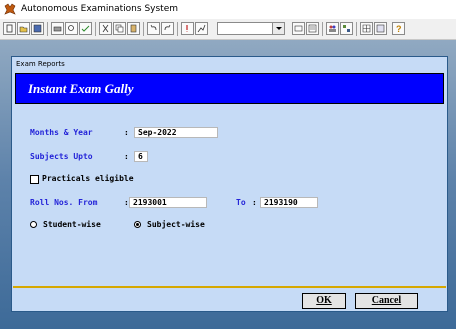 Image resolution: width=456 pixels, height=329 pixels. I want to click on toolbar-combo, so click(251, 28).